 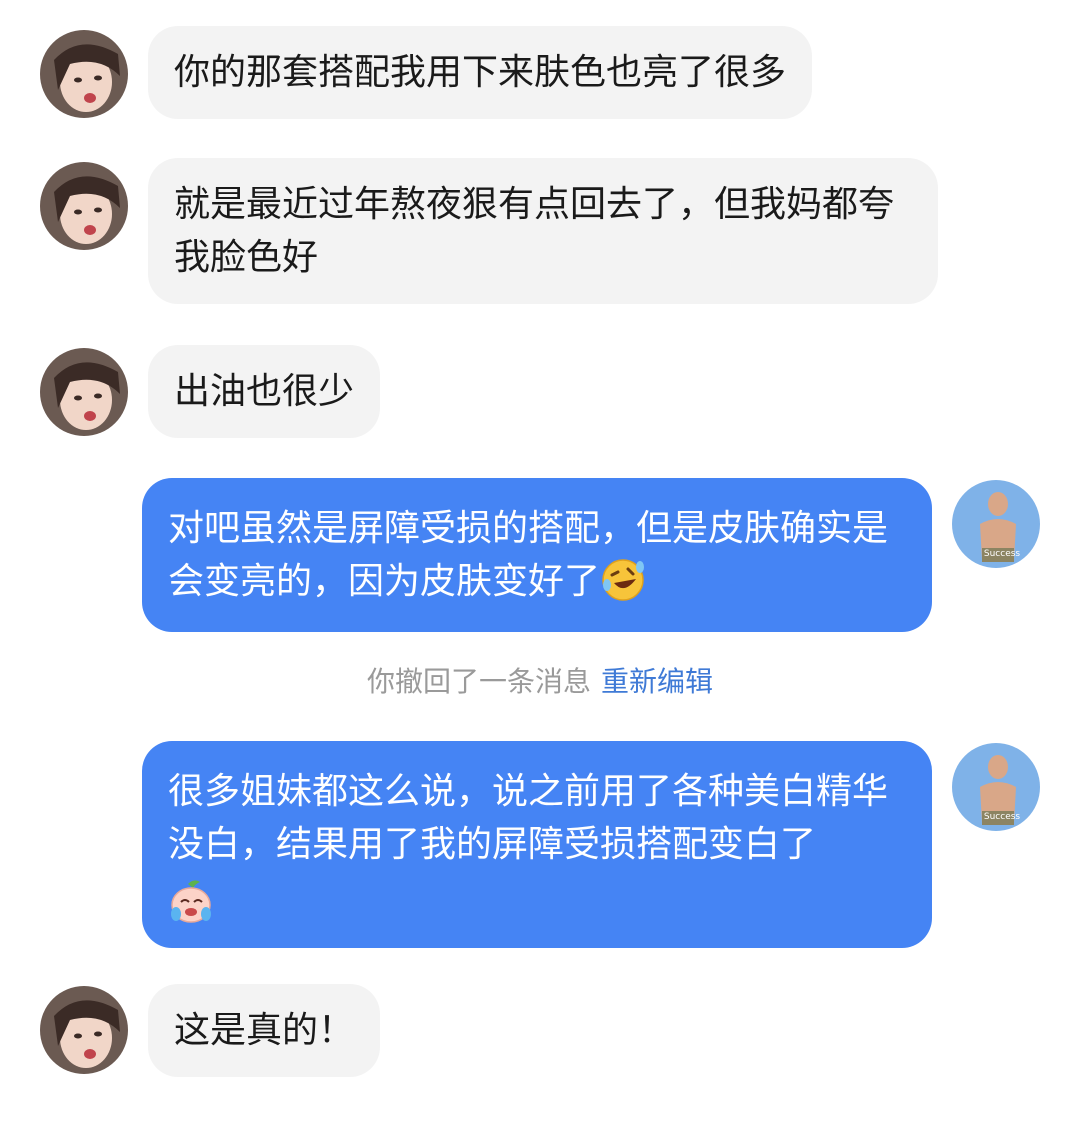 I want to click on message-bubble-outgoing: 对吧虽然是屏障受损的搭配，但是皮肤确实是会变亮的，因为皮肤变好了, so click(x=537, y=555).